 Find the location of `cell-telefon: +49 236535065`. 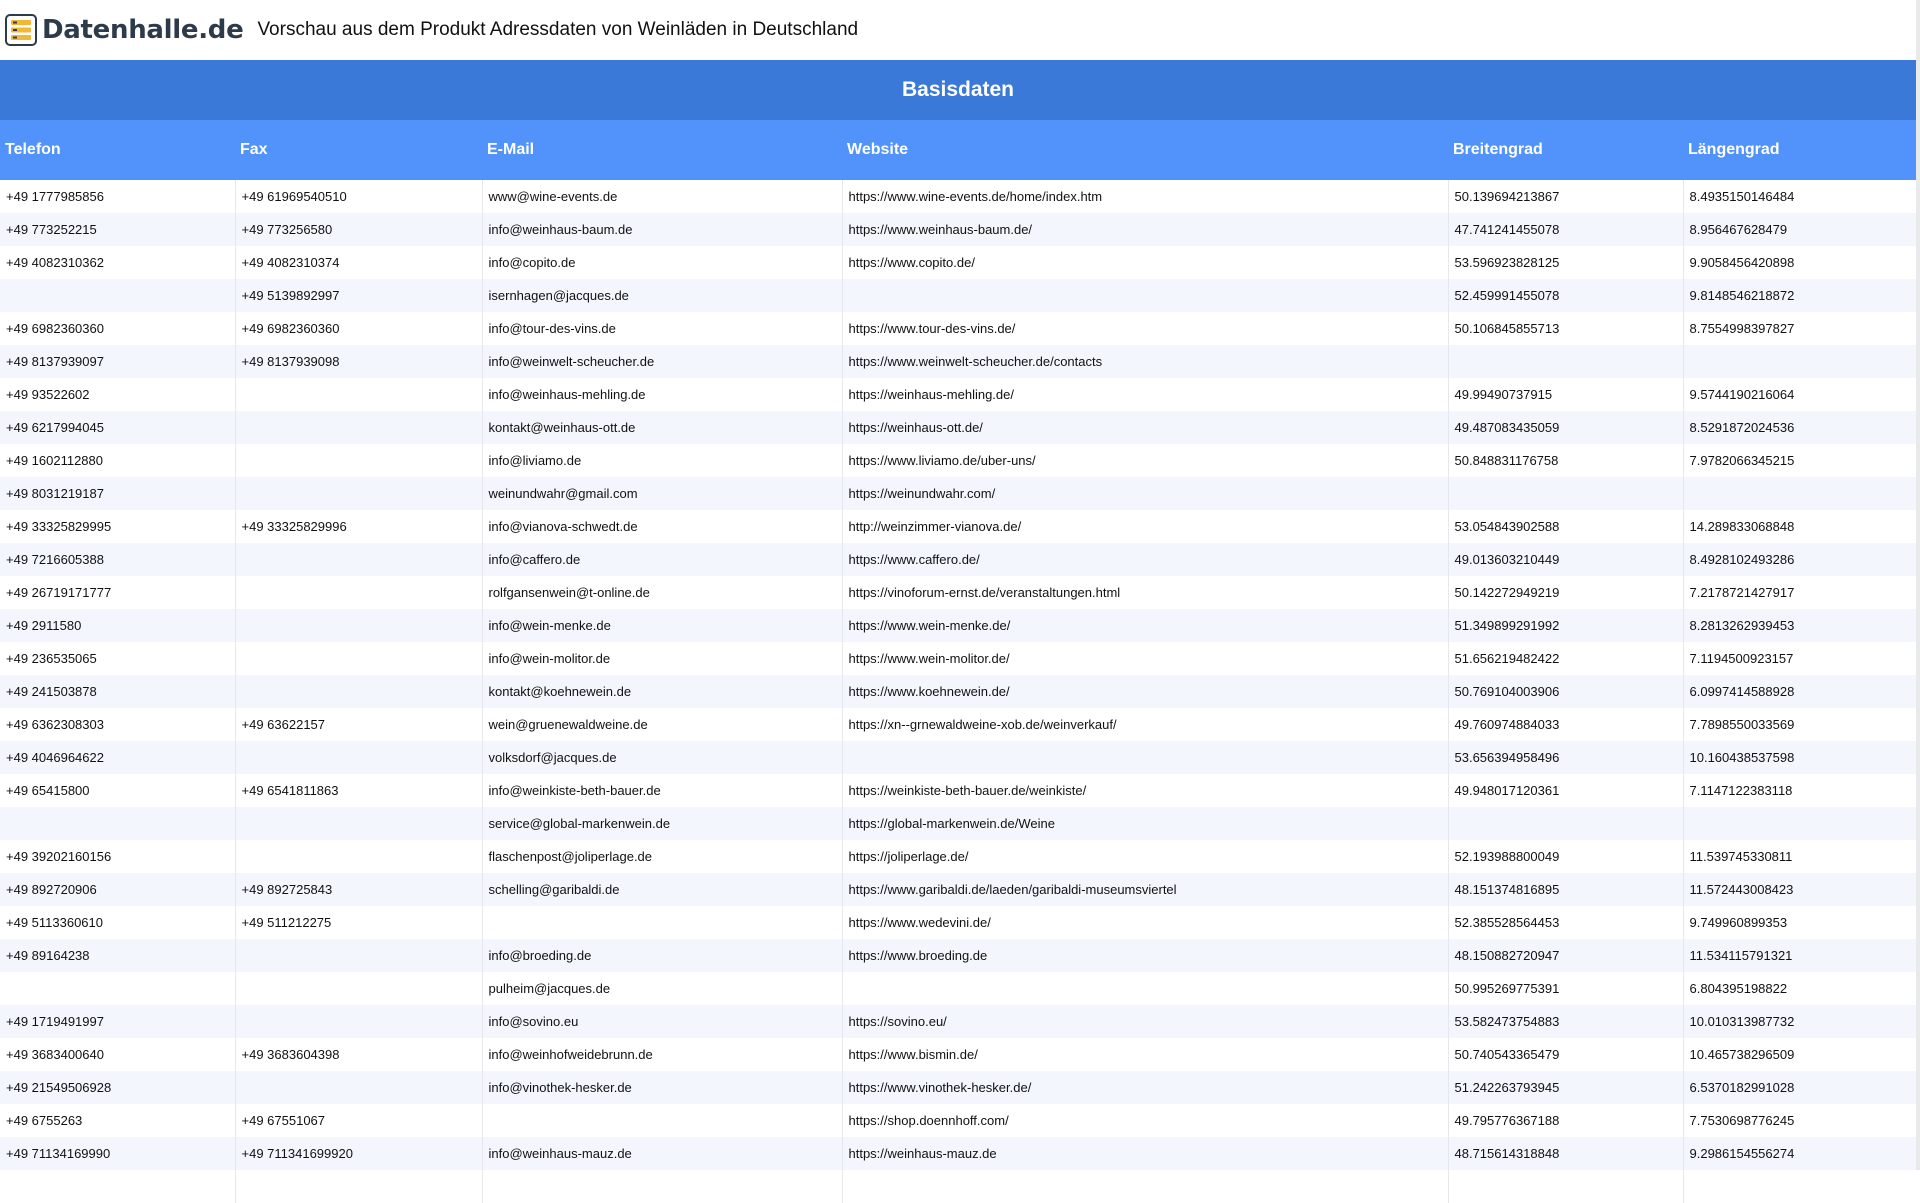

cell-telefon: +49 236535065 is located at coordinates (118, 658).